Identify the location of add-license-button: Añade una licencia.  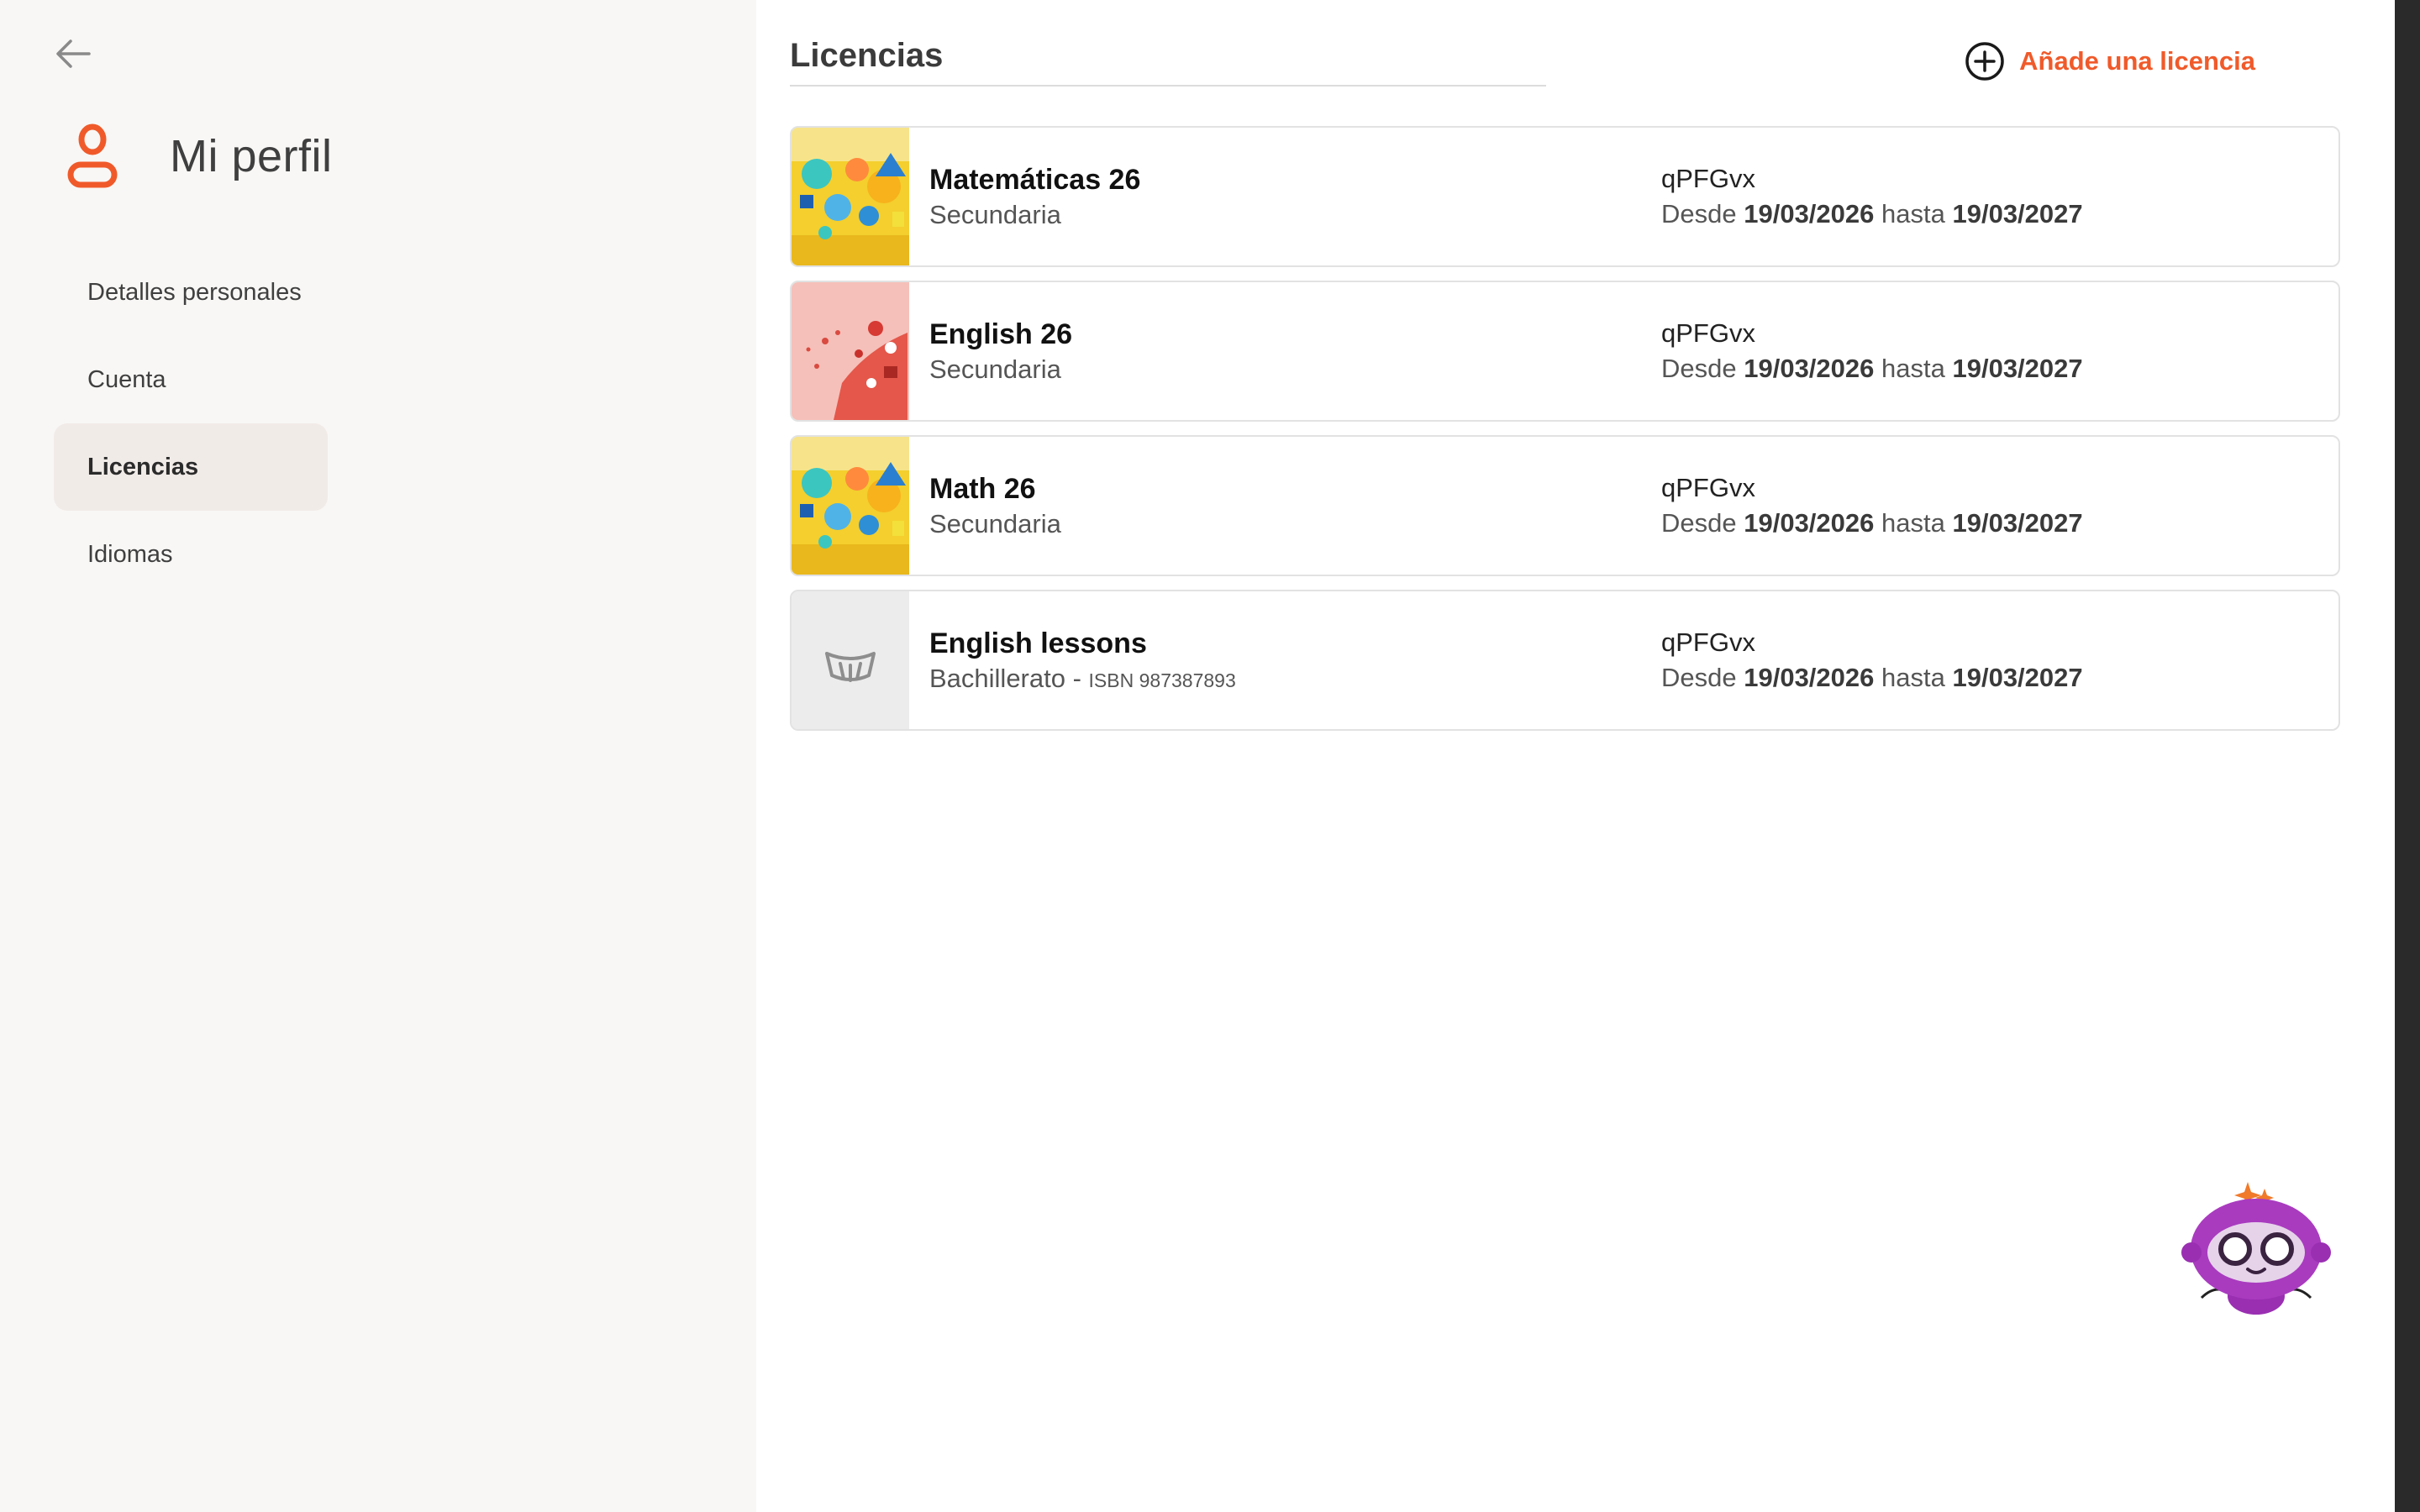
(2109, 61).